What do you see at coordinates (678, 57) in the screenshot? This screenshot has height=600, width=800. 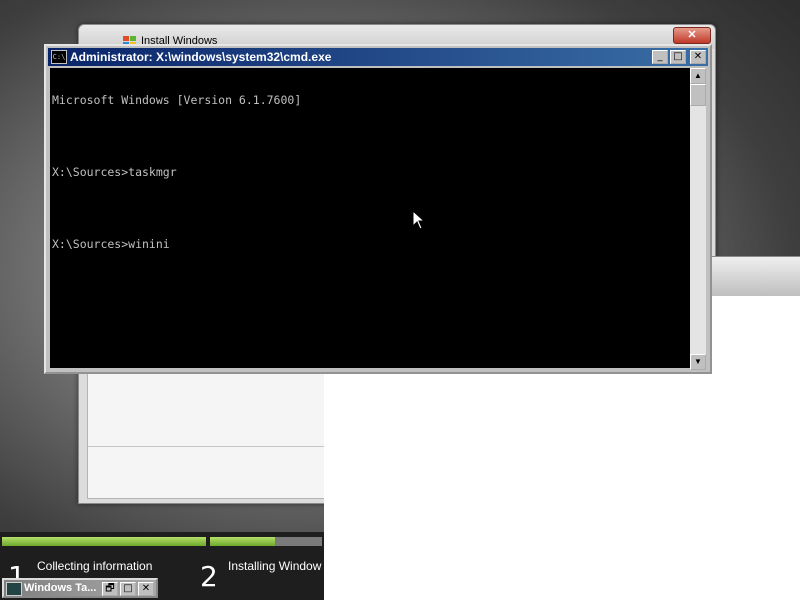 I see `cmd-maximize-button: □` at bounding box center [678, 57].